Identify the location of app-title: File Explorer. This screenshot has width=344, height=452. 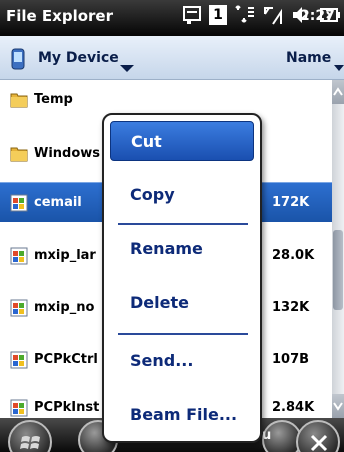
(59, 16).